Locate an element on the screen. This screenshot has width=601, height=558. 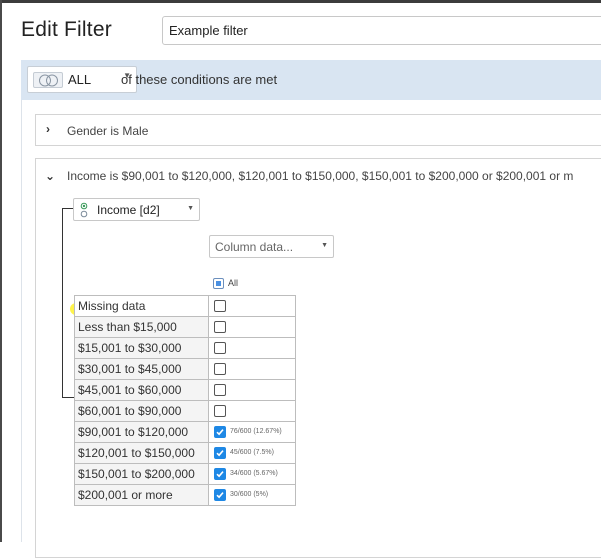
window-top-border is located at coordinates (300, 1).